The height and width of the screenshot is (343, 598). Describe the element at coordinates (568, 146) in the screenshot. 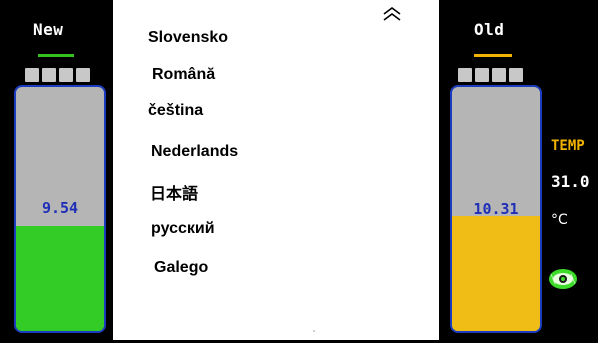

I see `temperature-label: TEMP` at that location.